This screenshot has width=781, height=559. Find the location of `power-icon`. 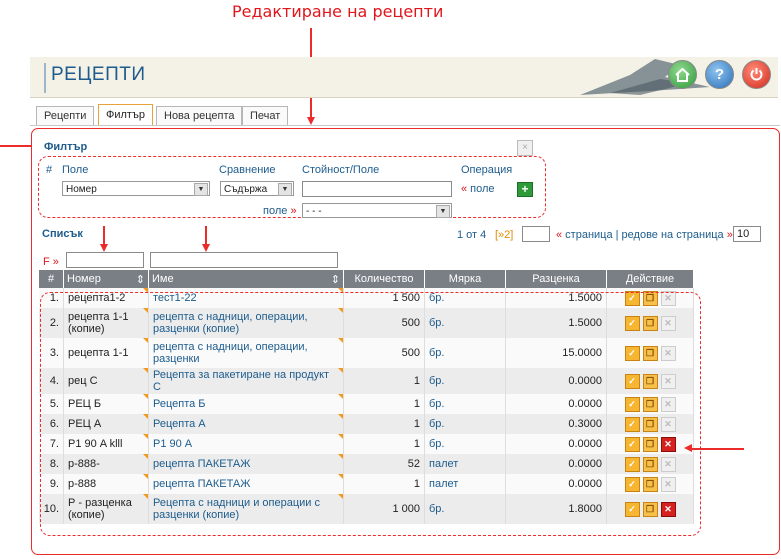

power-icon is located at coordinates (756, 74).